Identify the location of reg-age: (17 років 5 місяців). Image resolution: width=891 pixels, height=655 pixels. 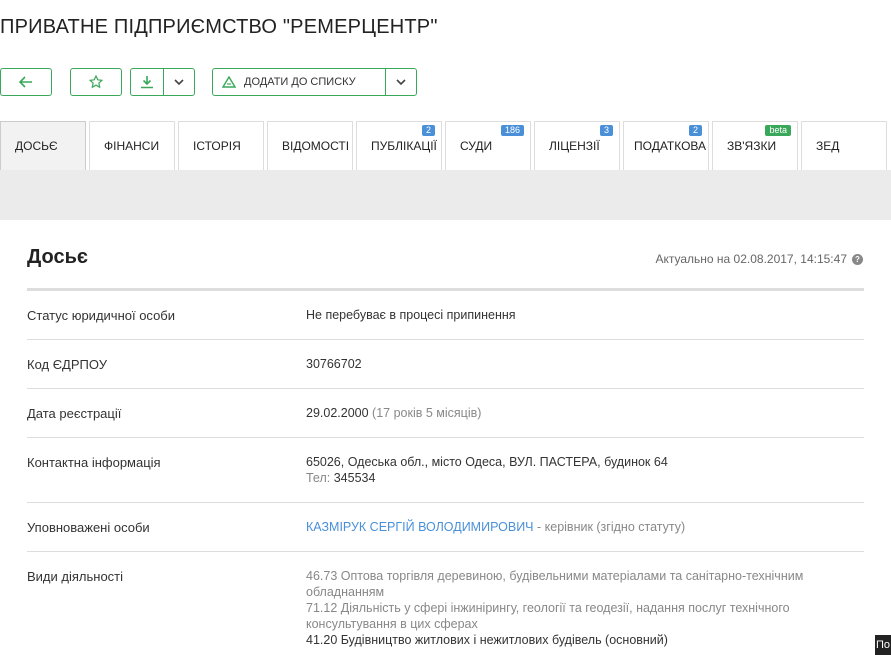
(427, 413).